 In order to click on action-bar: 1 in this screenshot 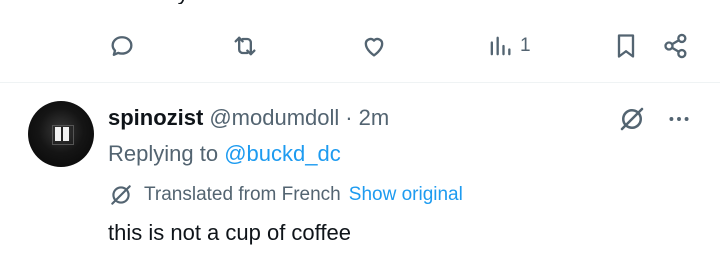, I will do `click(360, 46)`.